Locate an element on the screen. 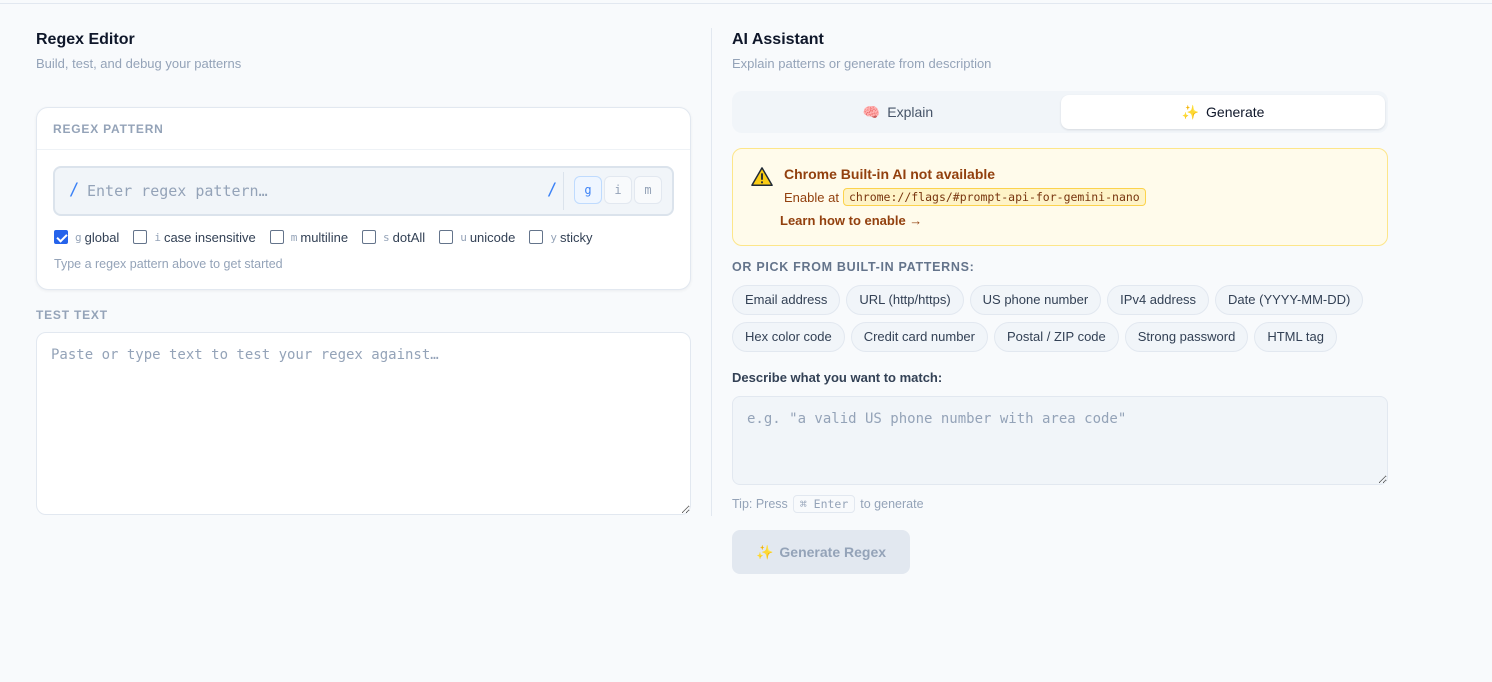 This screenshot has width=1492, height=682. assistant-tabs: 🧠 Explain ✨ Generate is located at coordinates (1060, 112).